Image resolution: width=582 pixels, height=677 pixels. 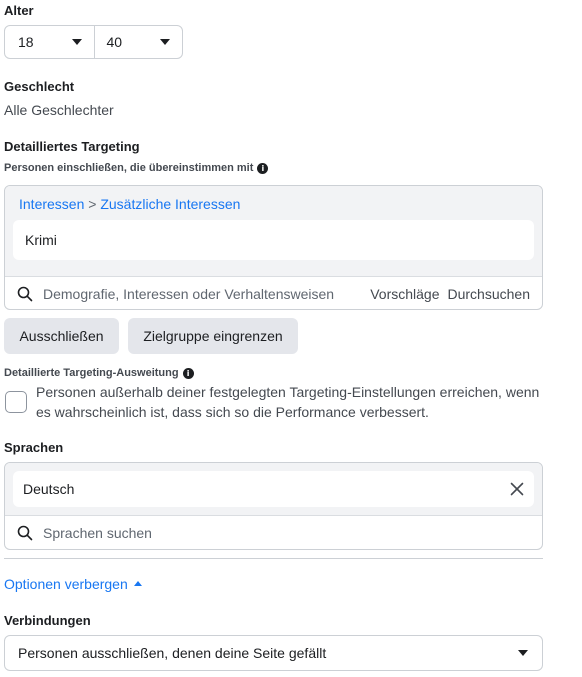 I want to click on suggestions-link: Vorschläge, so click(x=404, y=294).